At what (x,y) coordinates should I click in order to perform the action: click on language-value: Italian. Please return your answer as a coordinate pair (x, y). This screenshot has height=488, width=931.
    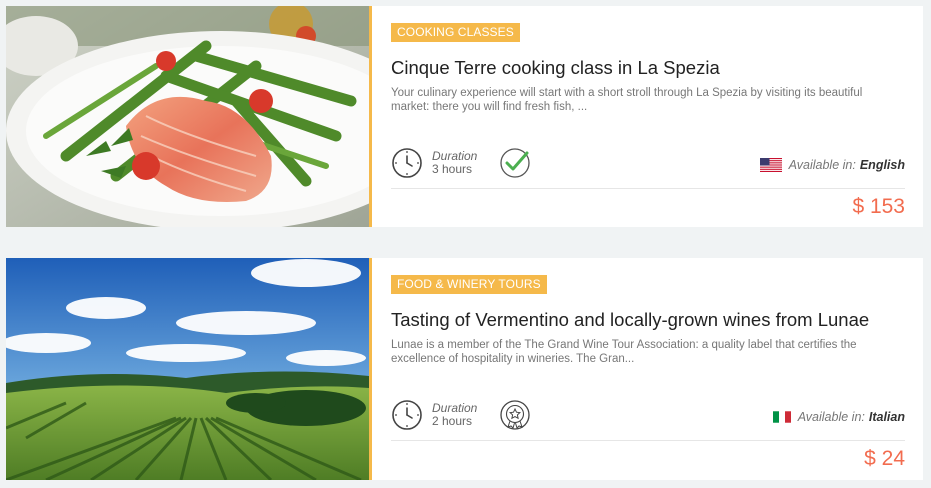
    Looking at the image, I should click on (886, 417).